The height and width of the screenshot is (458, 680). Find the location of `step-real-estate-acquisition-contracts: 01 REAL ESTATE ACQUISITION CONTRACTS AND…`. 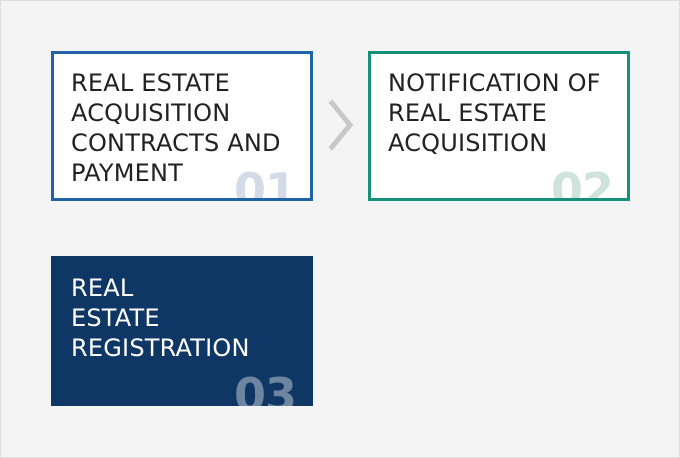

step-real-estate-acquisition-contracts: 01 REAL ESTATE ACQUISITION CONTRACTS AND… is located at coordinates (182, 126).